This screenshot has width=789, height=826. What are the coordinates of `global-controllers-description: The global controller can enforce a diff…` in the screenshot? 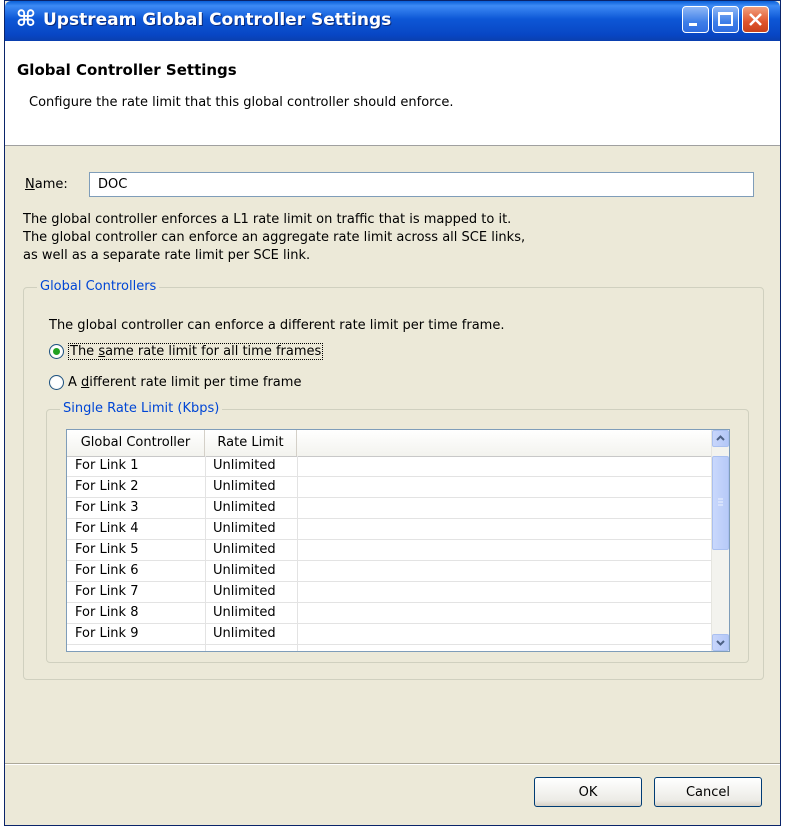 It's located at (277, 325).